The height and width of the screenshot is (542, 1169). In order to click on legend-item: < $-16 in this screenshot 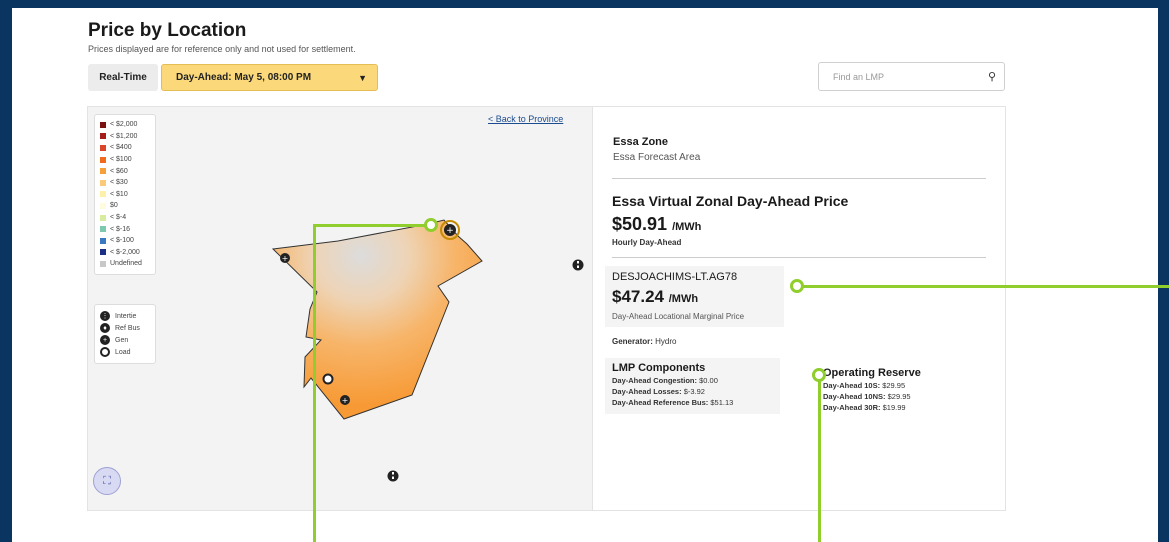, I will do `click(125, 229)`.